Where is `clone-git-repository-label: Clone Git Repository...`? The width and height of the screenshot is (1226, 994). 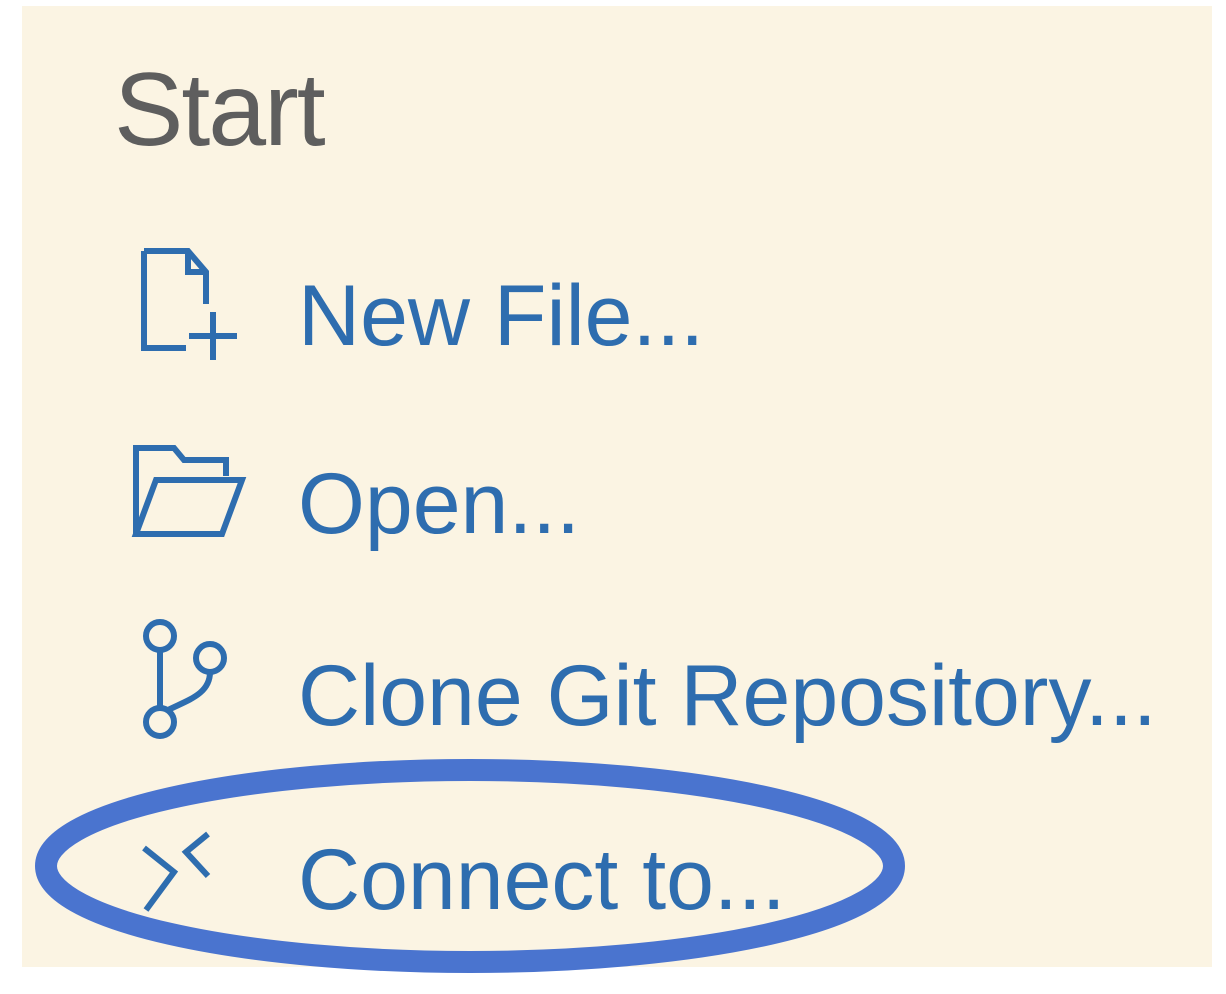
clone-git-repository-label: Clone Git Repository... is located at coordinates (727, 696).